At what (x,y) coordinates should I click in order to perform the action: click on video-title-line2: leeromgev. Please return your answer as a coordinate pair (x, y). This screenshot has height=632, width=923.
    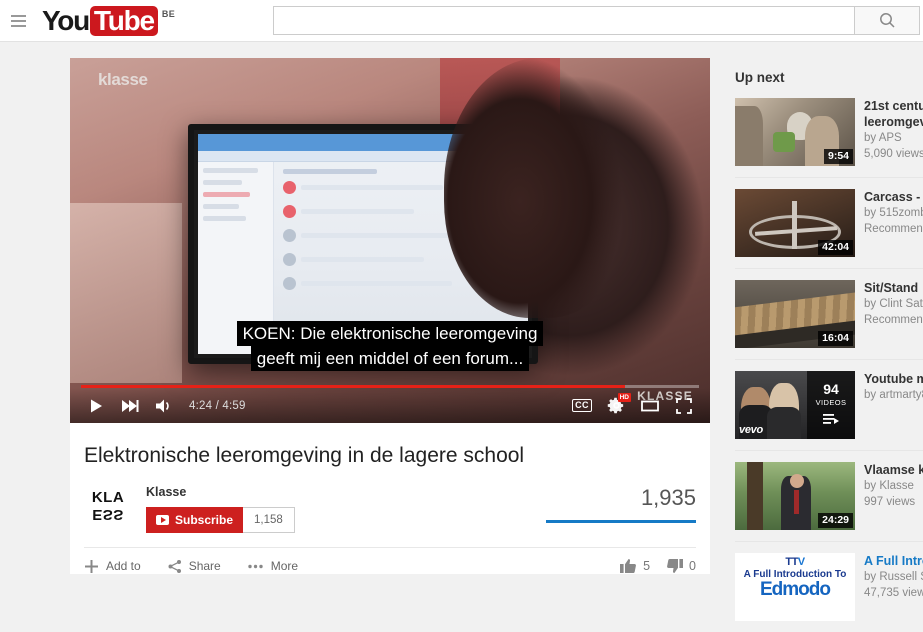
    Looking at the image, I should click on (893, 122).